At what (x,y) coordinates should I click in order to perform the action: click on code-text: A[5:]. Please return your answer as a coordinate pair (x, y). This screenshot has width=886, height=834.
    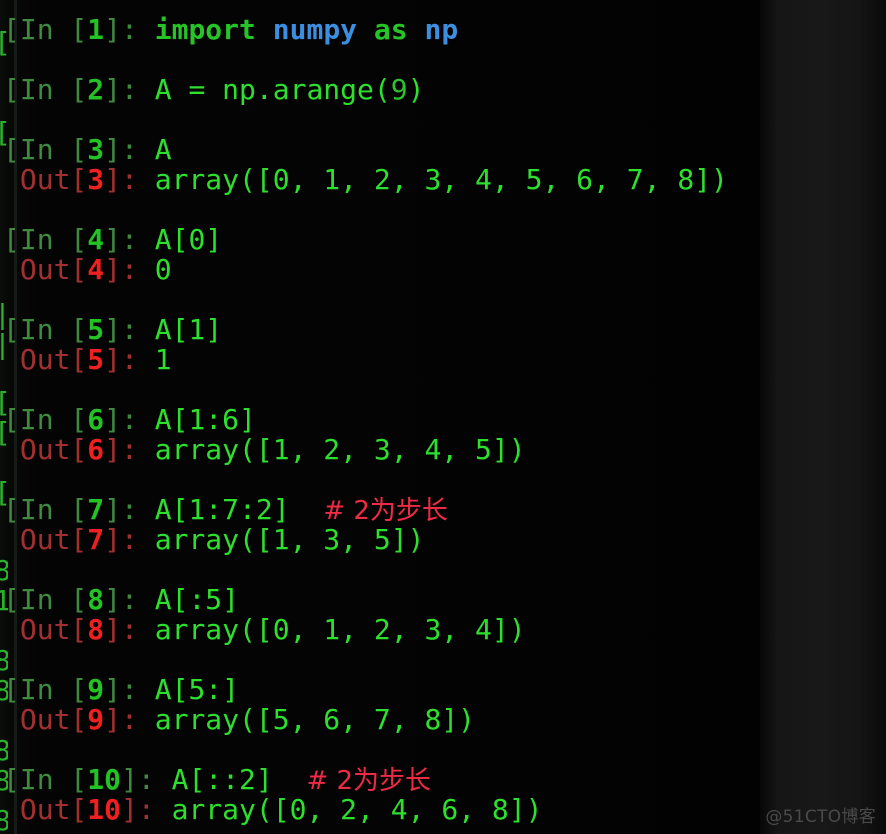
    Looking at the image, I should click on (197, 689).